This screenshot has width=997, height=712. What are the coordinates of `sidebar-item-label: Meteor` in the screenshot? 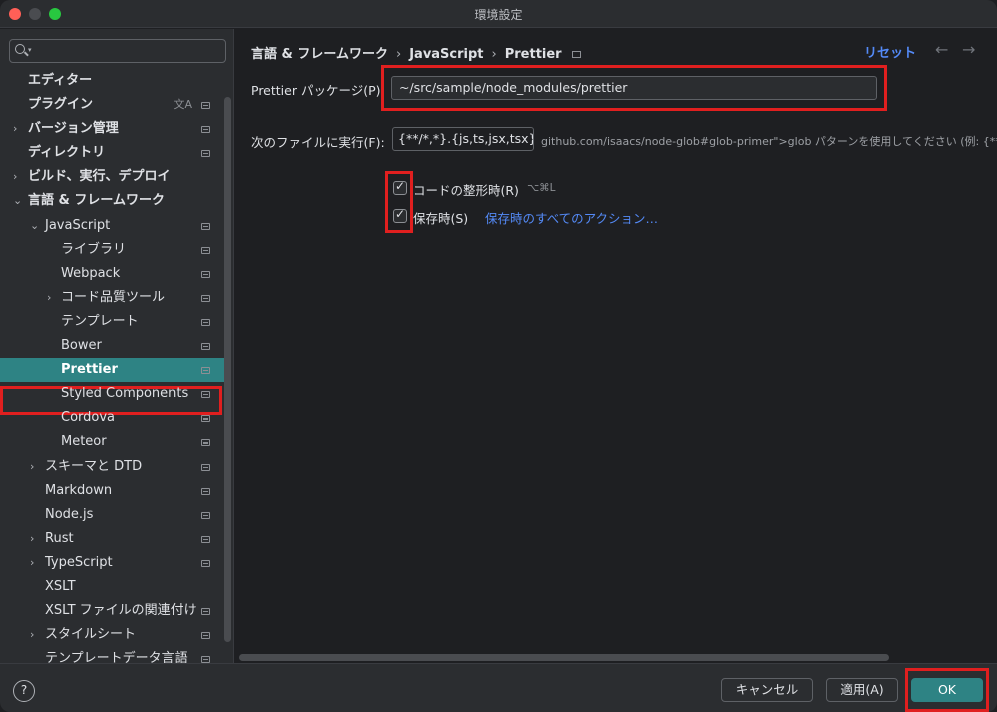 It's located at (84, 442).